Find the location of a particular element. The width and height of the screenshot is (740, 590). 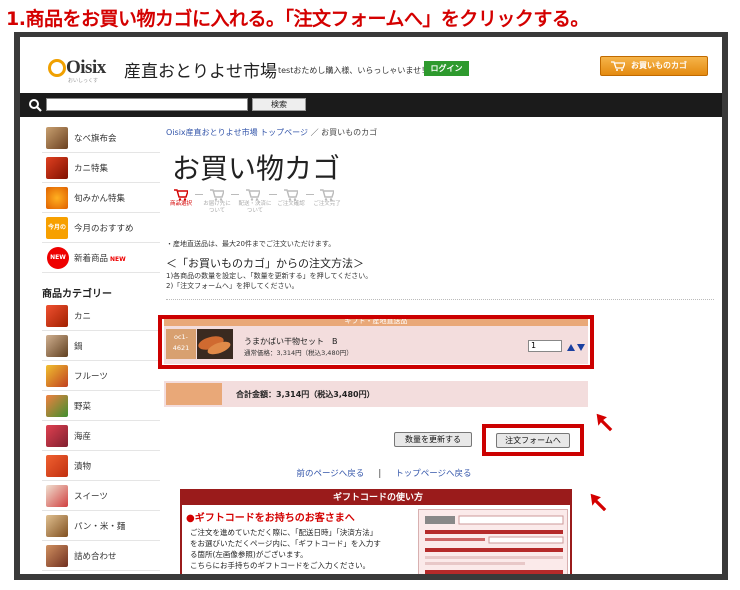

step-label: ご注文確認 is located at coordinates (291, 204).